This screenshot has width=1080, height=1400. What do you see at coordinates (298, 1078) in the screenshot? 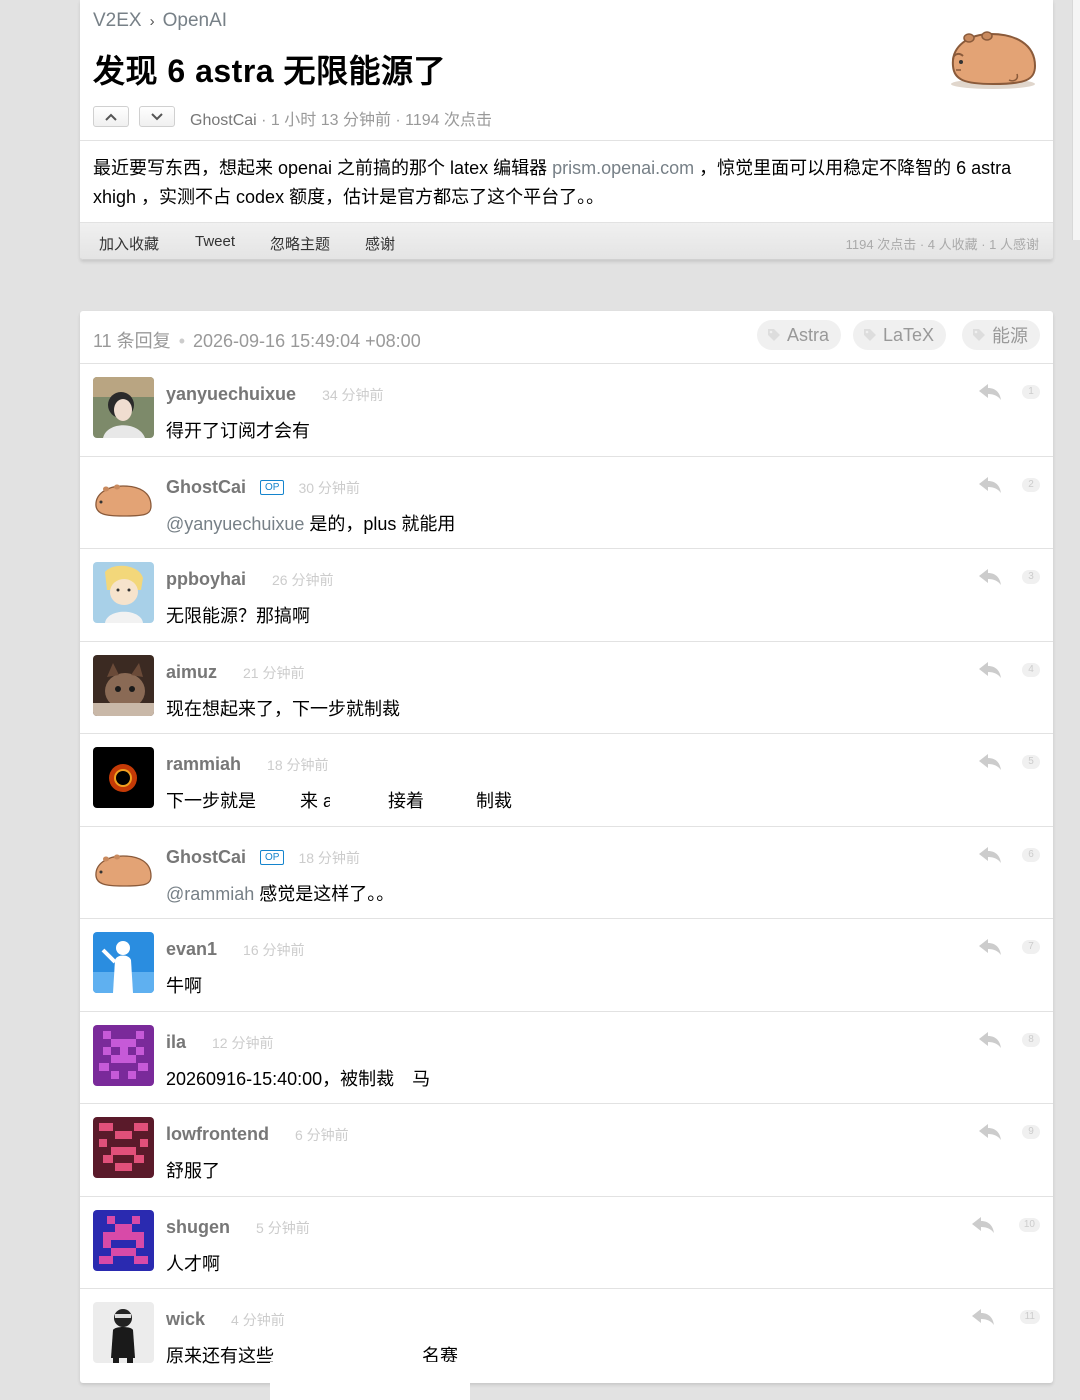
I see `reply-content: 20260916-15:40:00，被制裁马` at bounding box center [298, 1078].